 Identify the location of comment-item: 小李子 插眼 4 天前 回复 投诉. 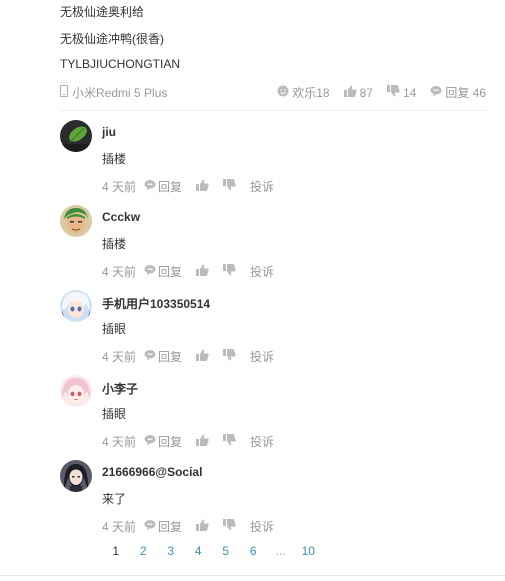
(273, 417).